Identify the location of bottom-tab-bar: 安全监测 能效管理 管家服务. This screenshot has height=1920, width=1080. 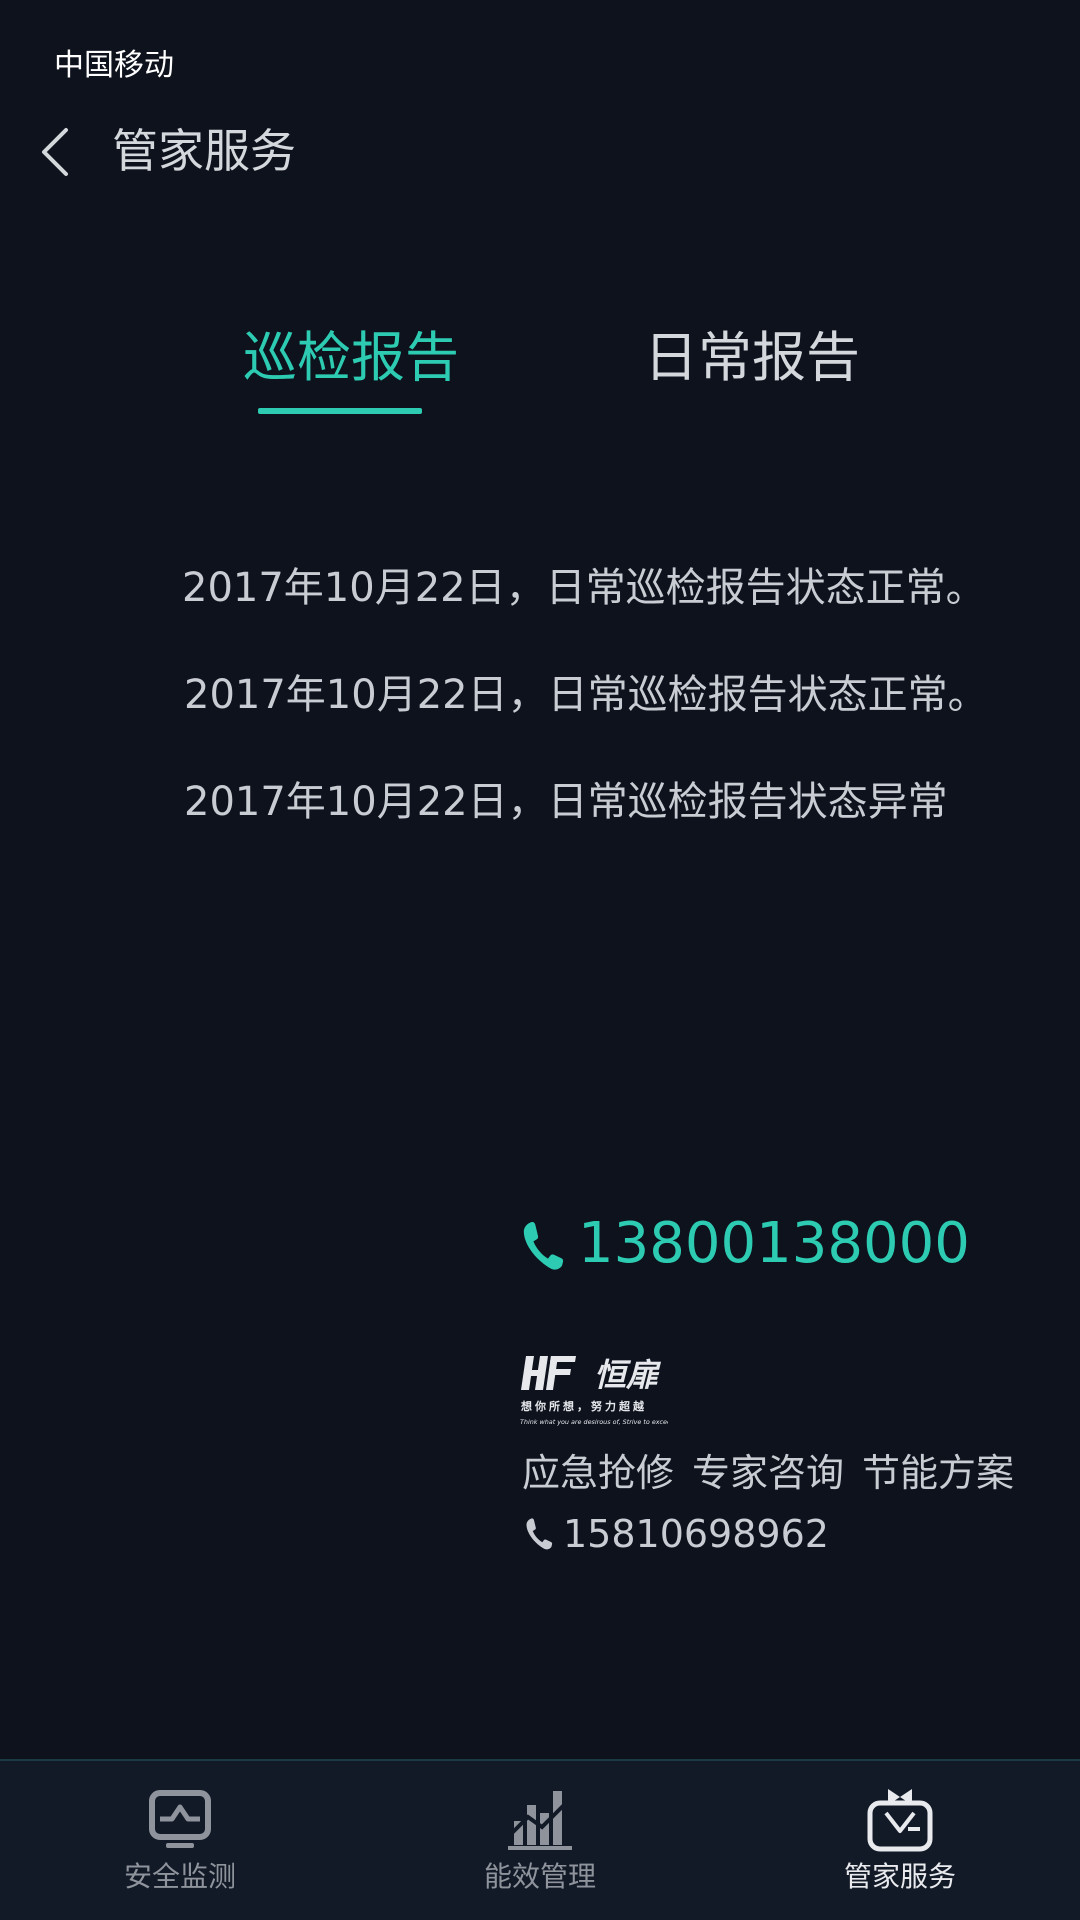
(540, 1839).